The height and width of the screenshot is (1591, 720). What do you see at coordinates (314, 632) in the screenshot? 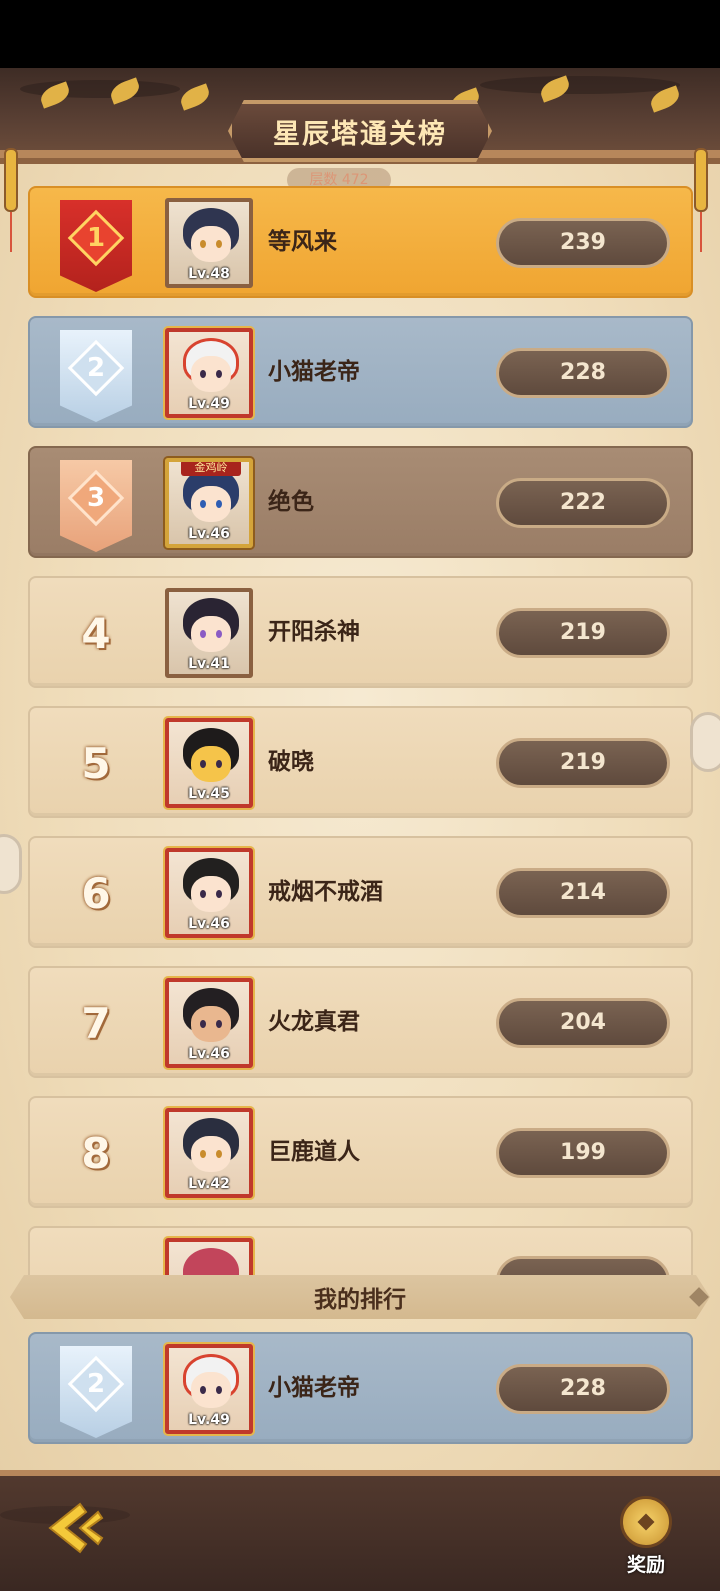
I see `player-name: 开阳杀神` at bounding box center [314, 632].